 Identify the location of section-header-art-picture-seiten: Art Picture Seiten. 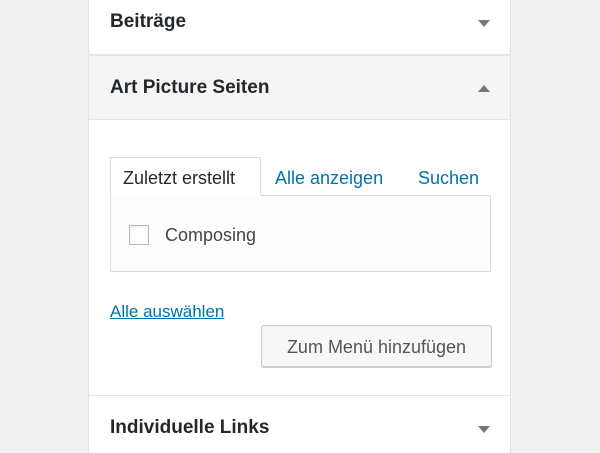
(299, 87).